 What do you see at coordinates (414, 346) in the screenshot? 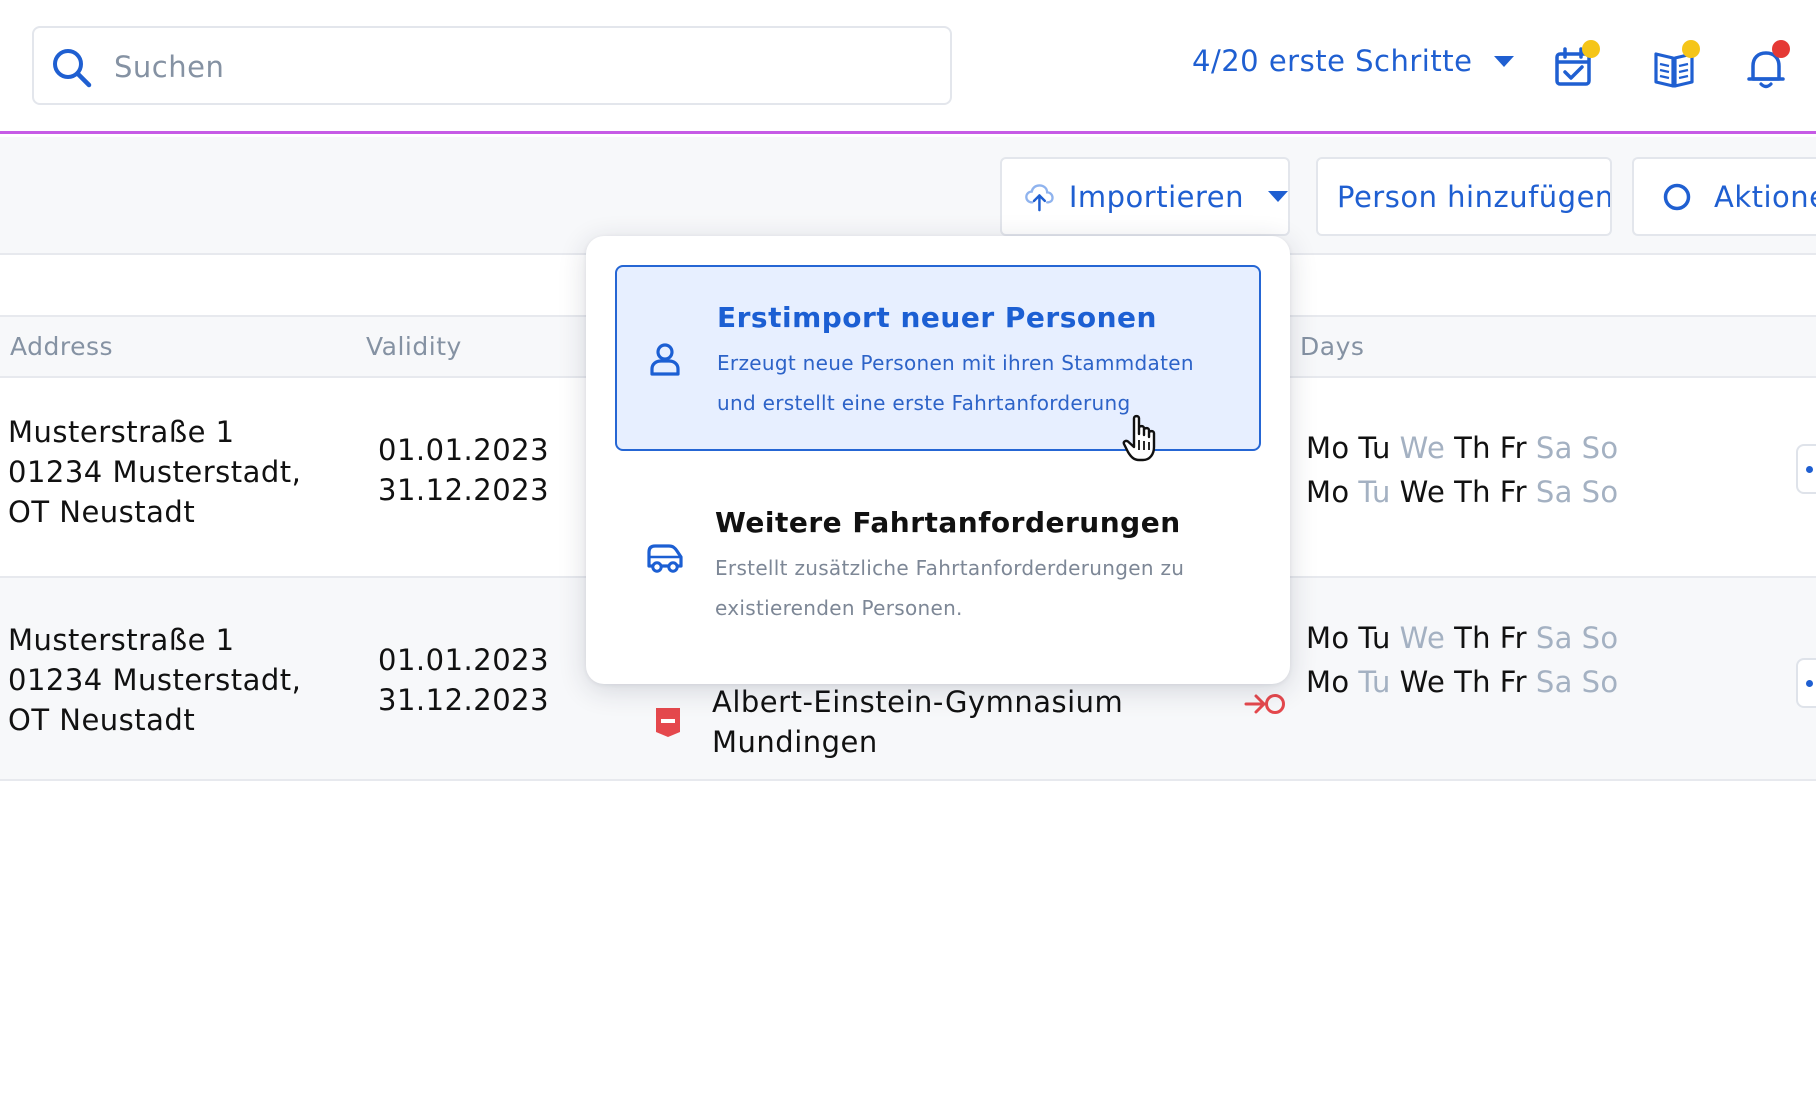
I see `column-header-validity: Validity` at bounding box center [414, 346].